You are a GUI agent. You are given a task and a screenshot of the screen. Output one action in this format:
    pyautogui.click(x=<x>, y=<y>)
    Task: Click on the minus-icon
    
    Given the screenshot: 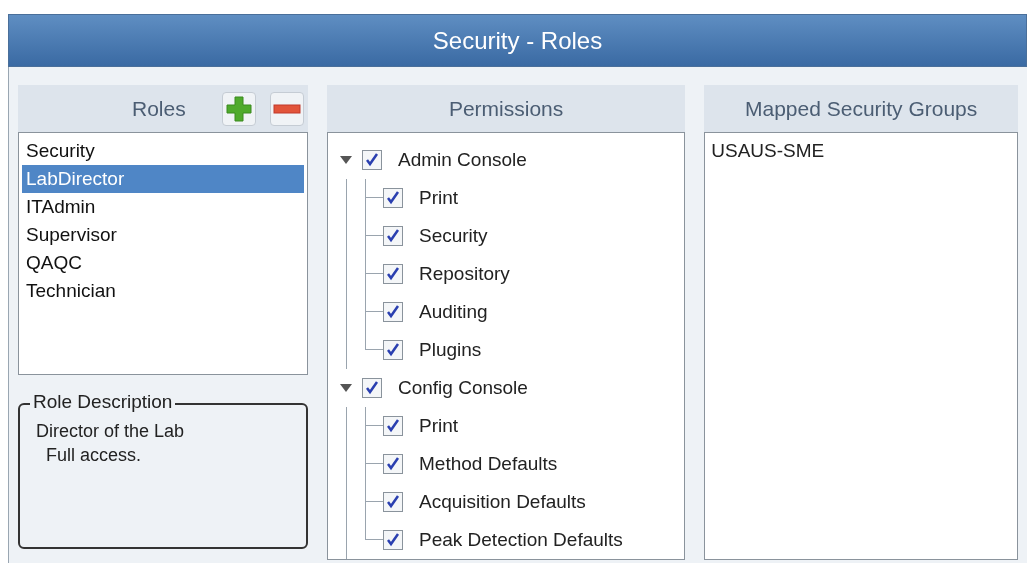 What is the action you would take?
    pyautogui.click(x=287, y=108)
    